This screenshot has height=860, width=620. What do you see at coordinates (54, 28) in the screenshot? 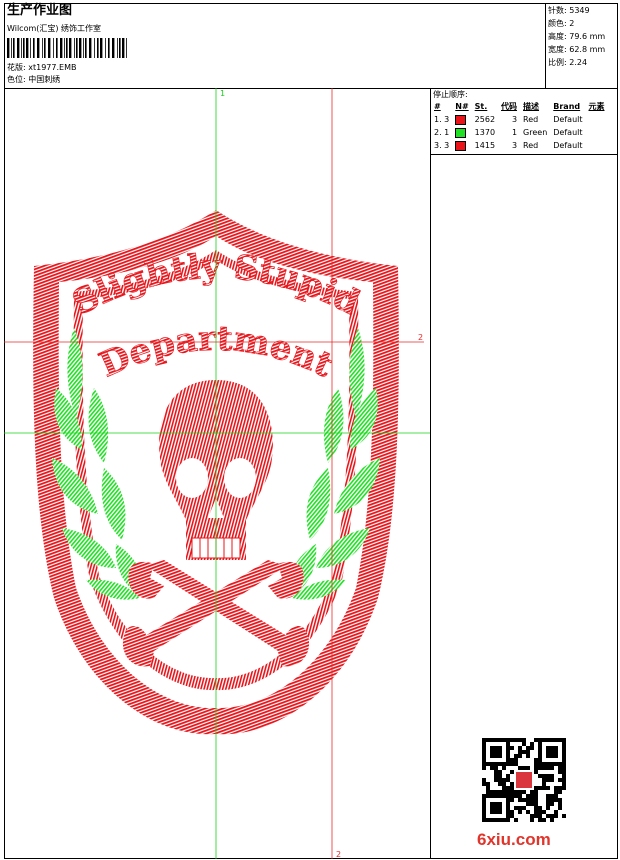
I see `software-label: Wilcom(汇宝) 绣饰工作室` at bounding box center [54, 28].